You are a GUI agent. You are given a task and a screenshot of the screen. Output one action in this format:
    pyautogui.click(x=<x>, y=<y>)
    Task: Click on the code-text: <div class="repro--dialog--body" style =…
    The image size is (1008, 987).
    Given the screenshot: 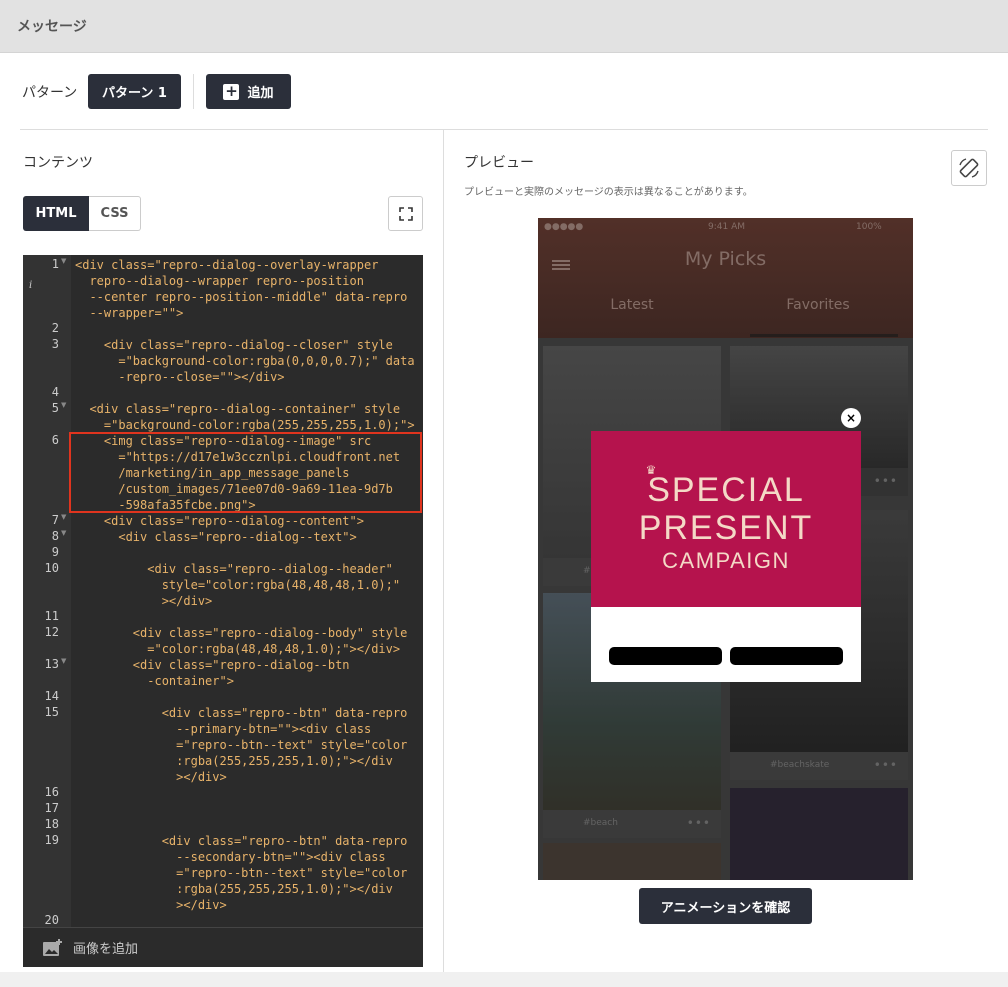 What is the action you would take?
    pyautogui.click(x=241, y=641)
    